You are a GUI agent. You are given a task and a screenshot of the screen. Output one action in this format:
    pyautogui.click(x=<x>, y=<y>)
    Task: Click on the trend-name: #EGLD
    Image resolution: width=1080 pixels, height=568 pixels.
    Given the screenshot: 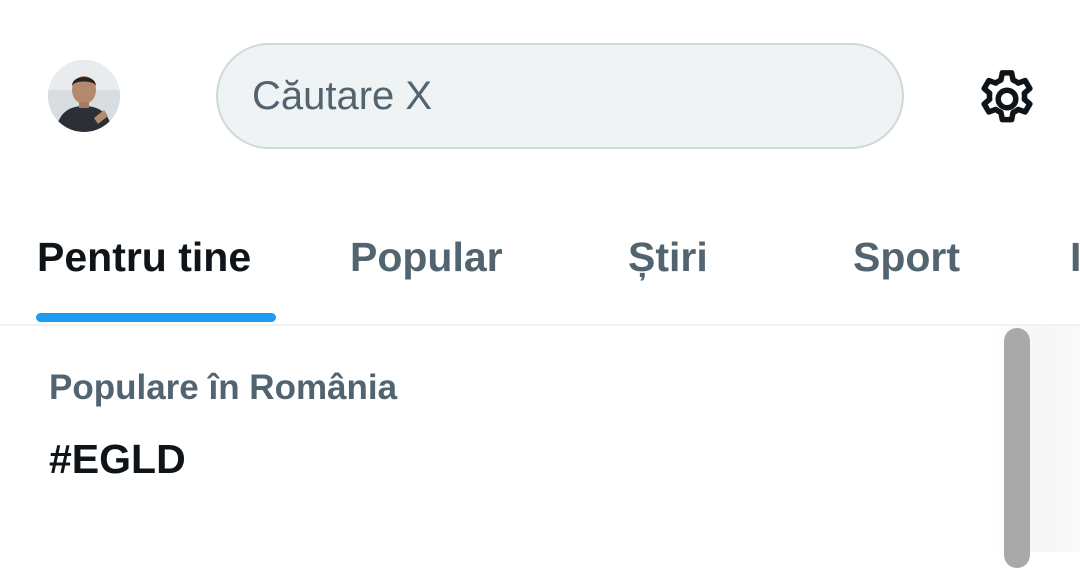 What is the action you would take?
    pyautogui.click(x=117, y=459)
    